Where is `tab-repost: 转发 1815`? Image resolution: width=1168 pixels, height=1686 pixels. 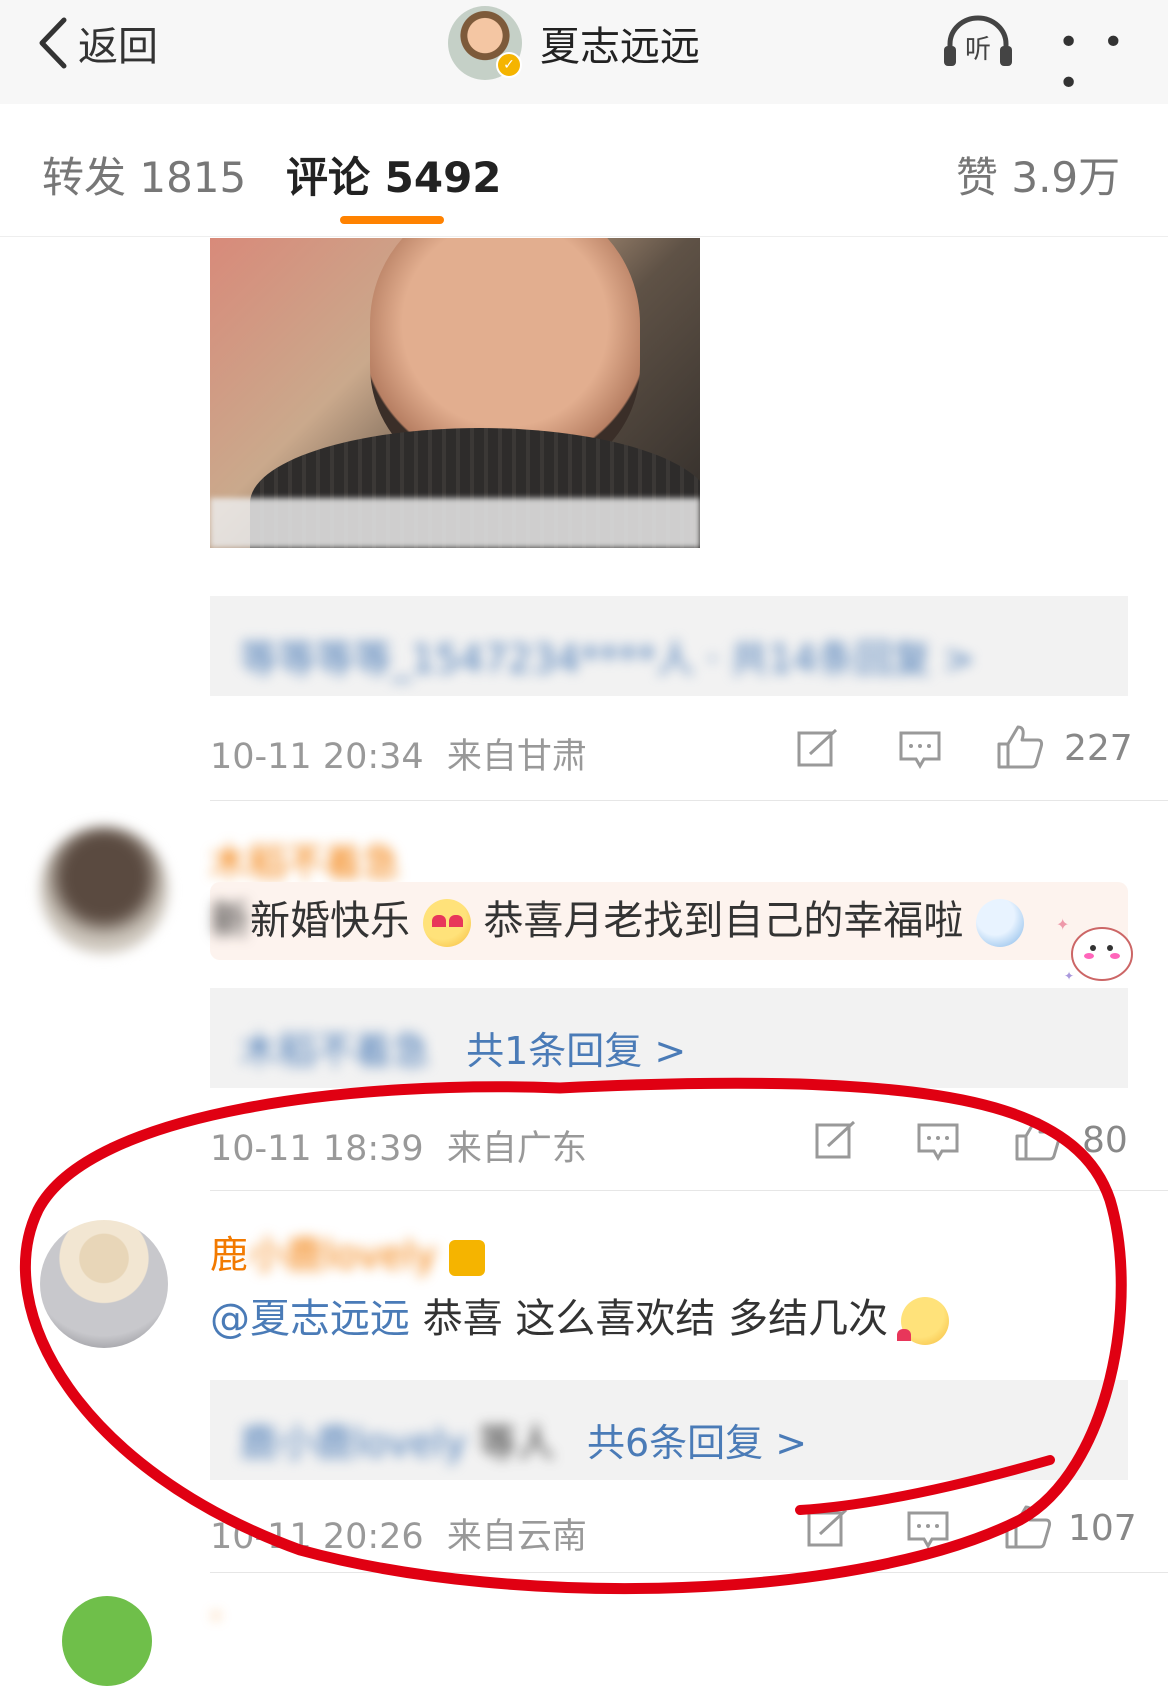 tab-repost: 转发 1815 is located at coordinates (144, 174).